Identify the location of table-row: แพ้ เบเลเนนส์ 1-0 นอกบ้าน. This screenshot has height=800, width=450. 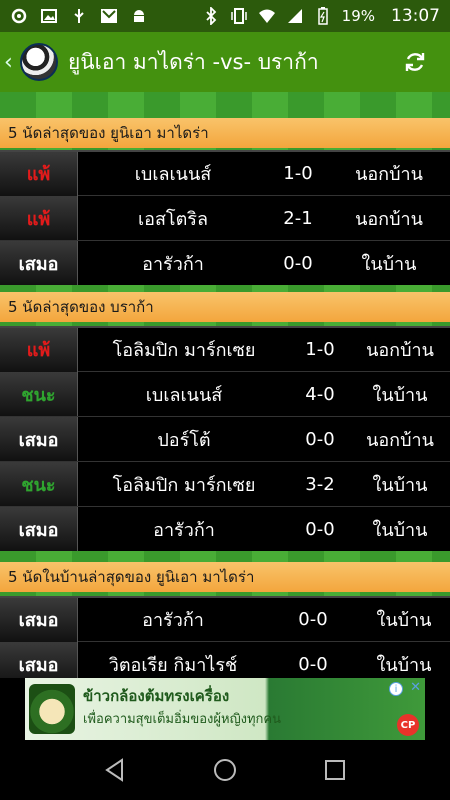
(225, 173).